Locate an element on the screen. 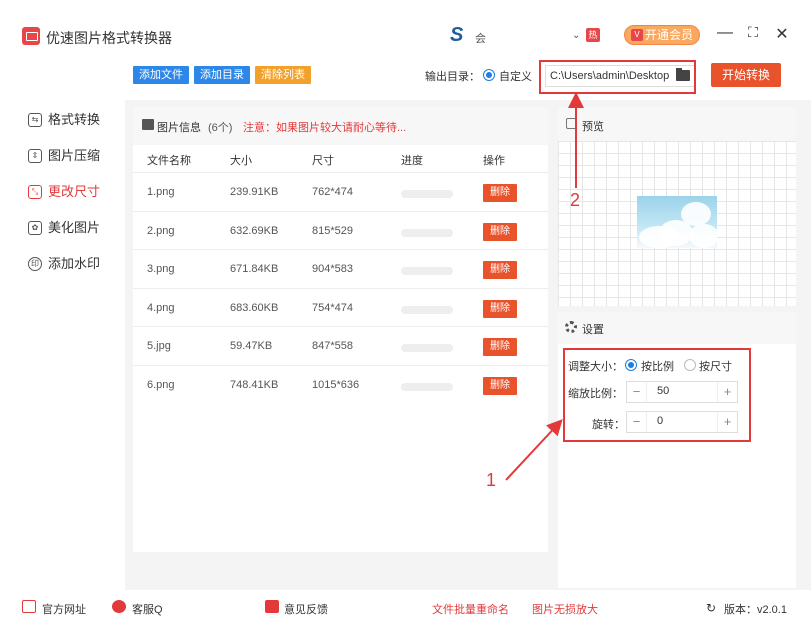  file-size: 748.41KB is located at coordinates (254, 385).